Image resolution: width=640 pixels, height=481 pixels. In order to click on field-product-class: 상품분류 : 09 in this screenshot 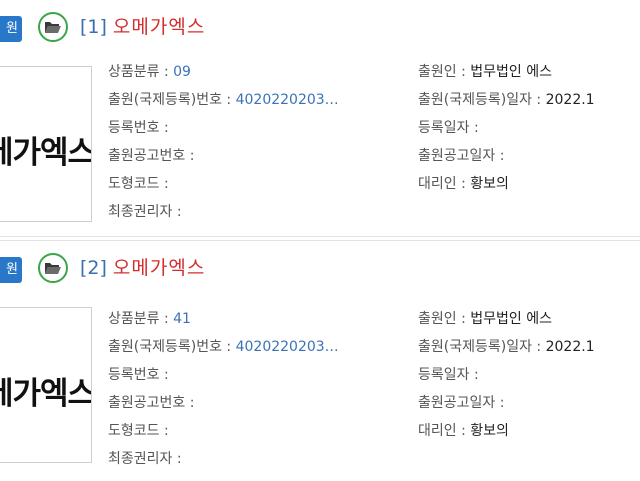, I will do `click(149, 72)`.